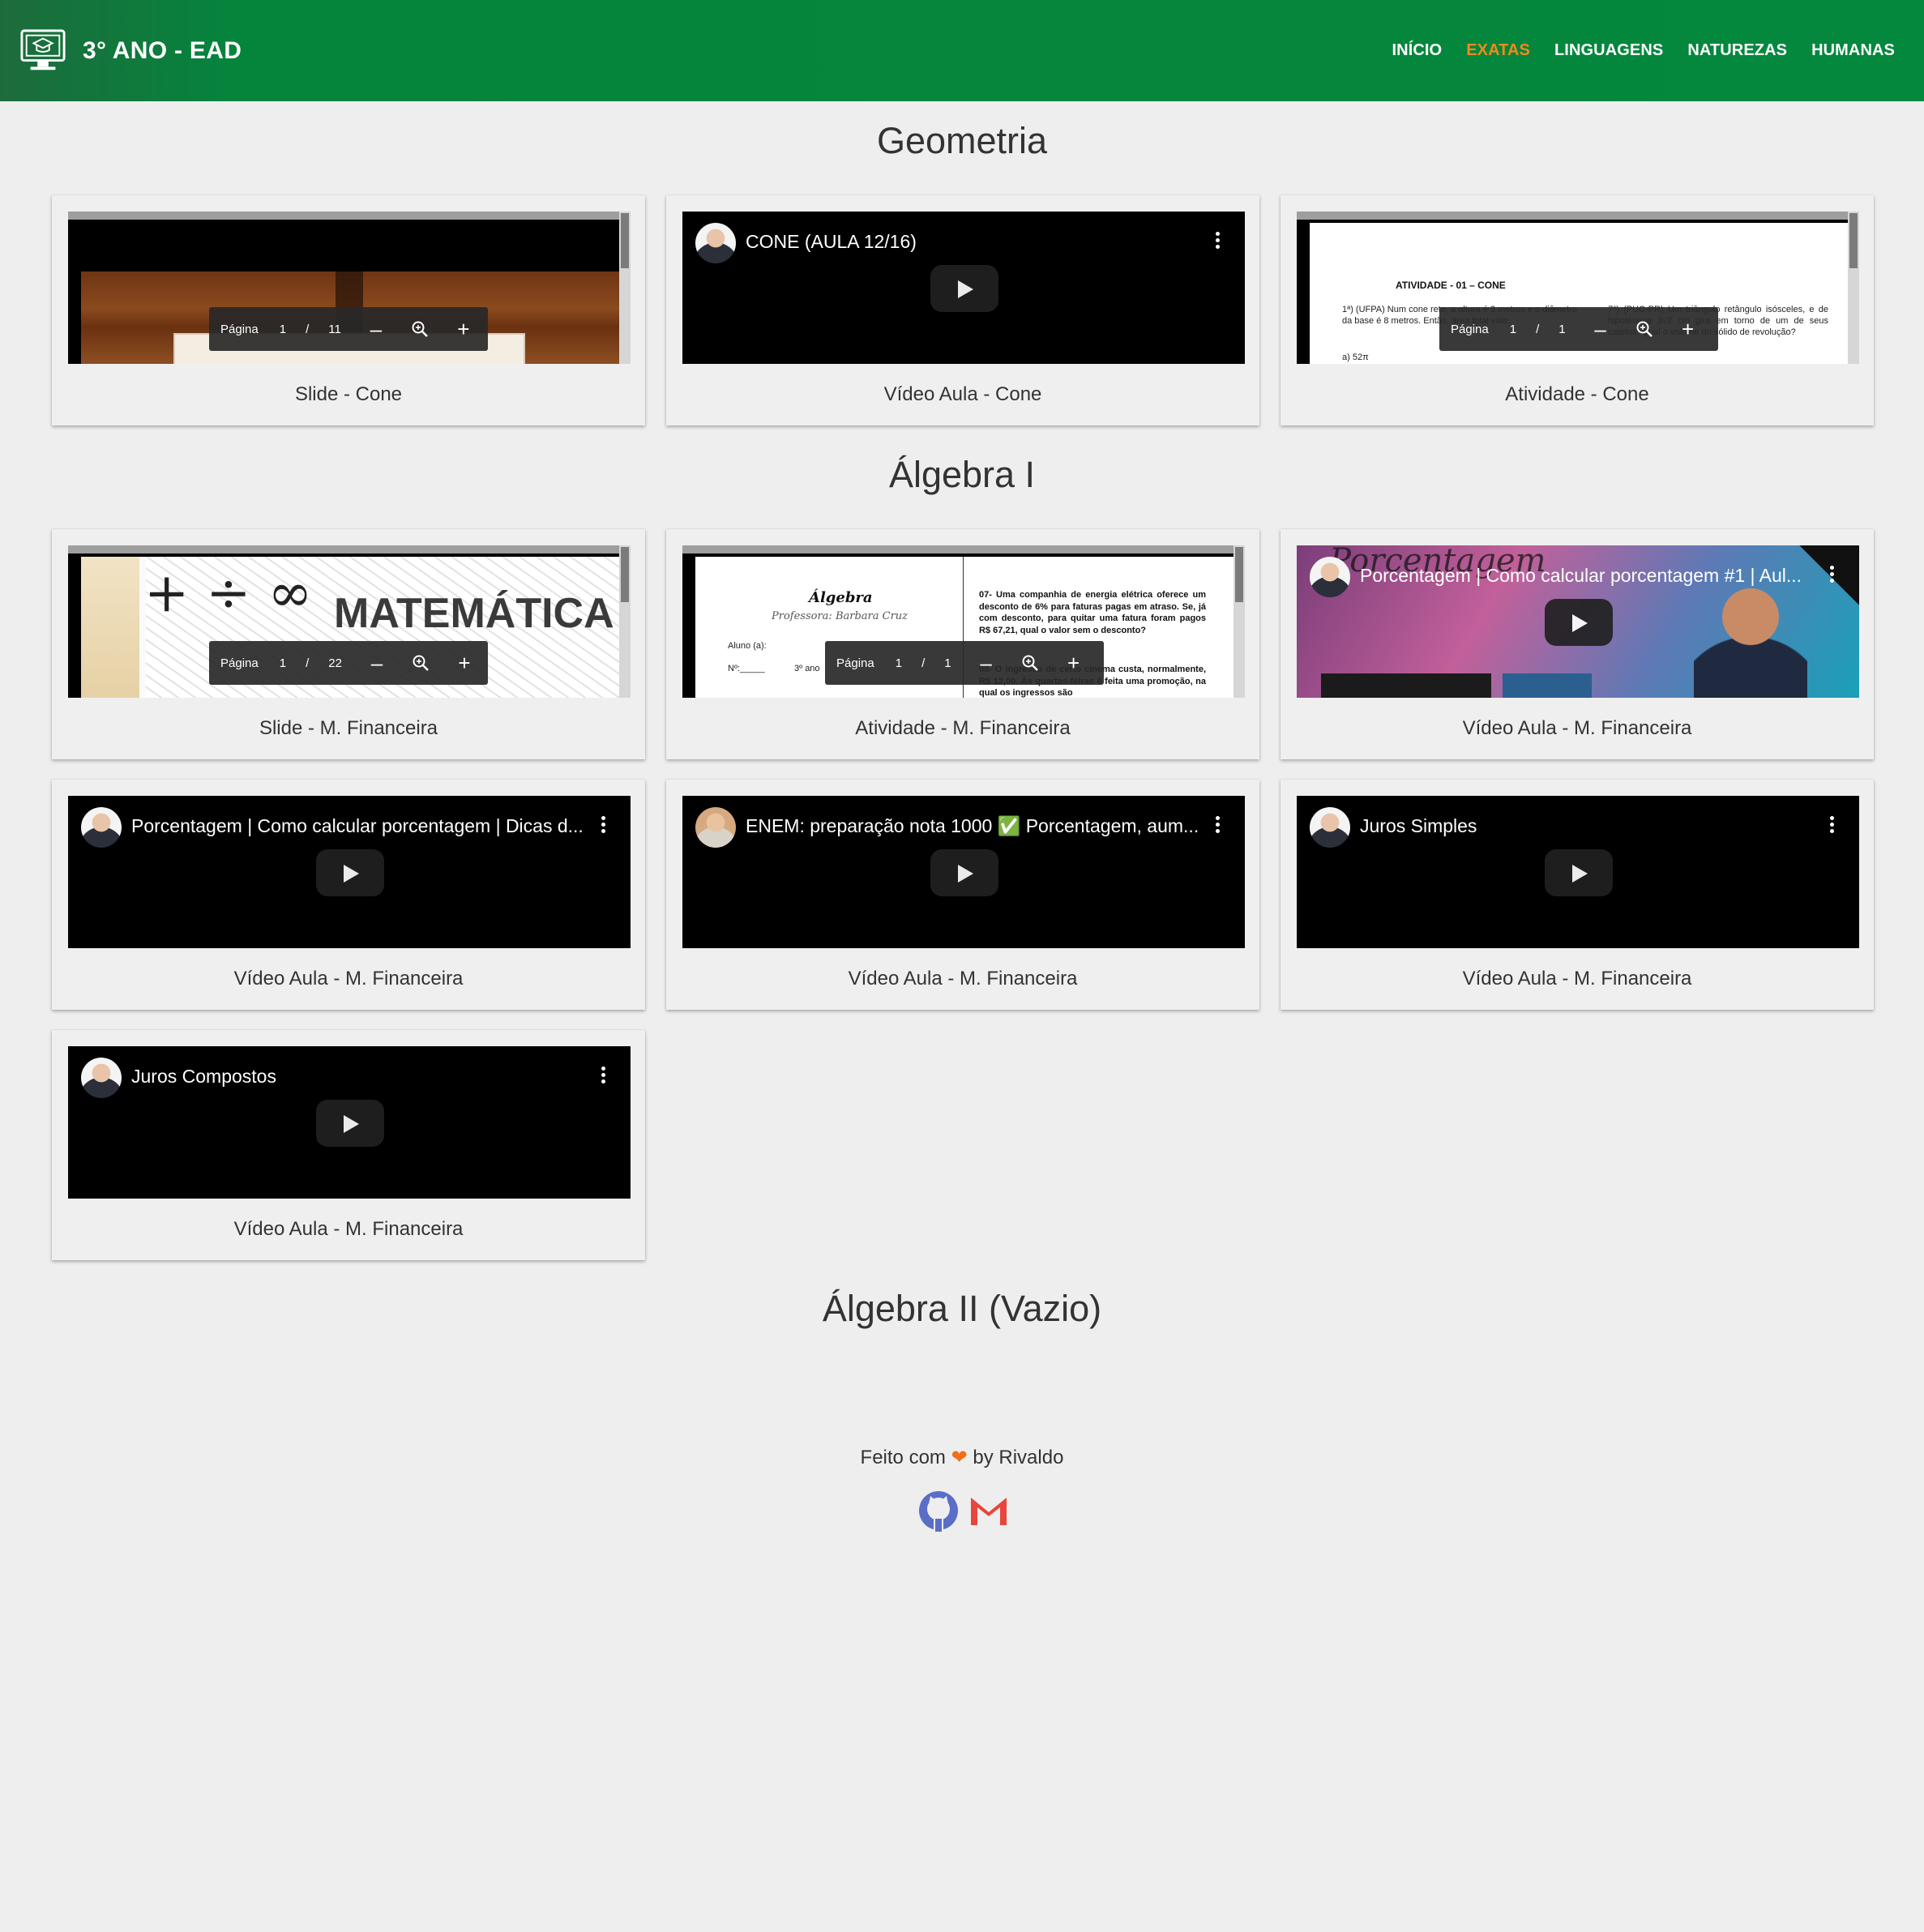  What do you see at coordinates (1853, 50) in the screenshot?
I see `nav-link-humanas: HUMANAS` at bounding box center [1853, 50].